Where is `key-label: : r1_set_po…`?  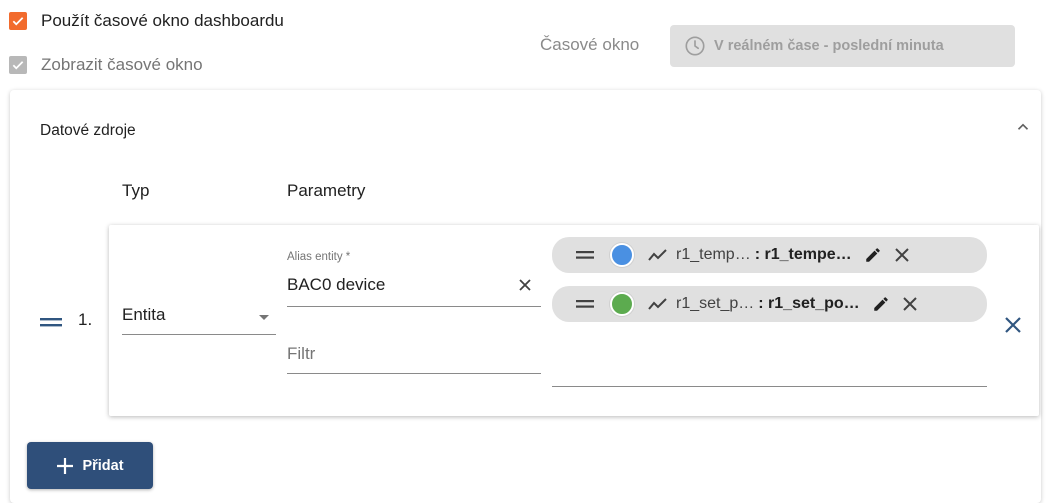
key-label: : r1_set_po… is located at coordinates (809, 303).